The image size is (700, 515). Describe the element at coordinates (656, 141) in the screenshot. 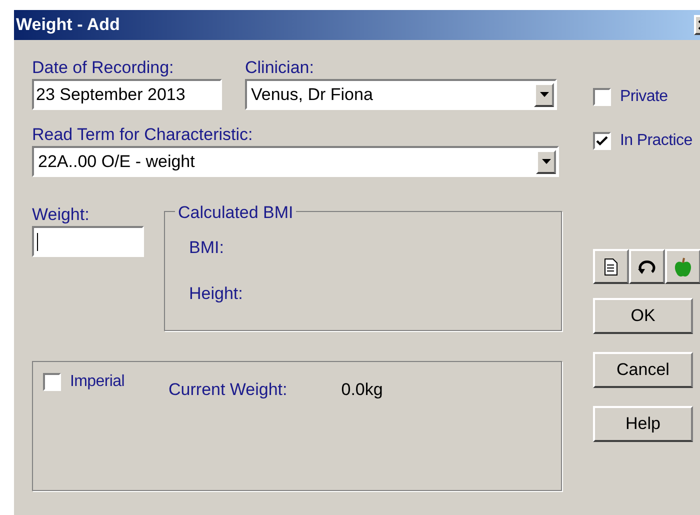

I see `checkbox-label: In Practice` at that location.